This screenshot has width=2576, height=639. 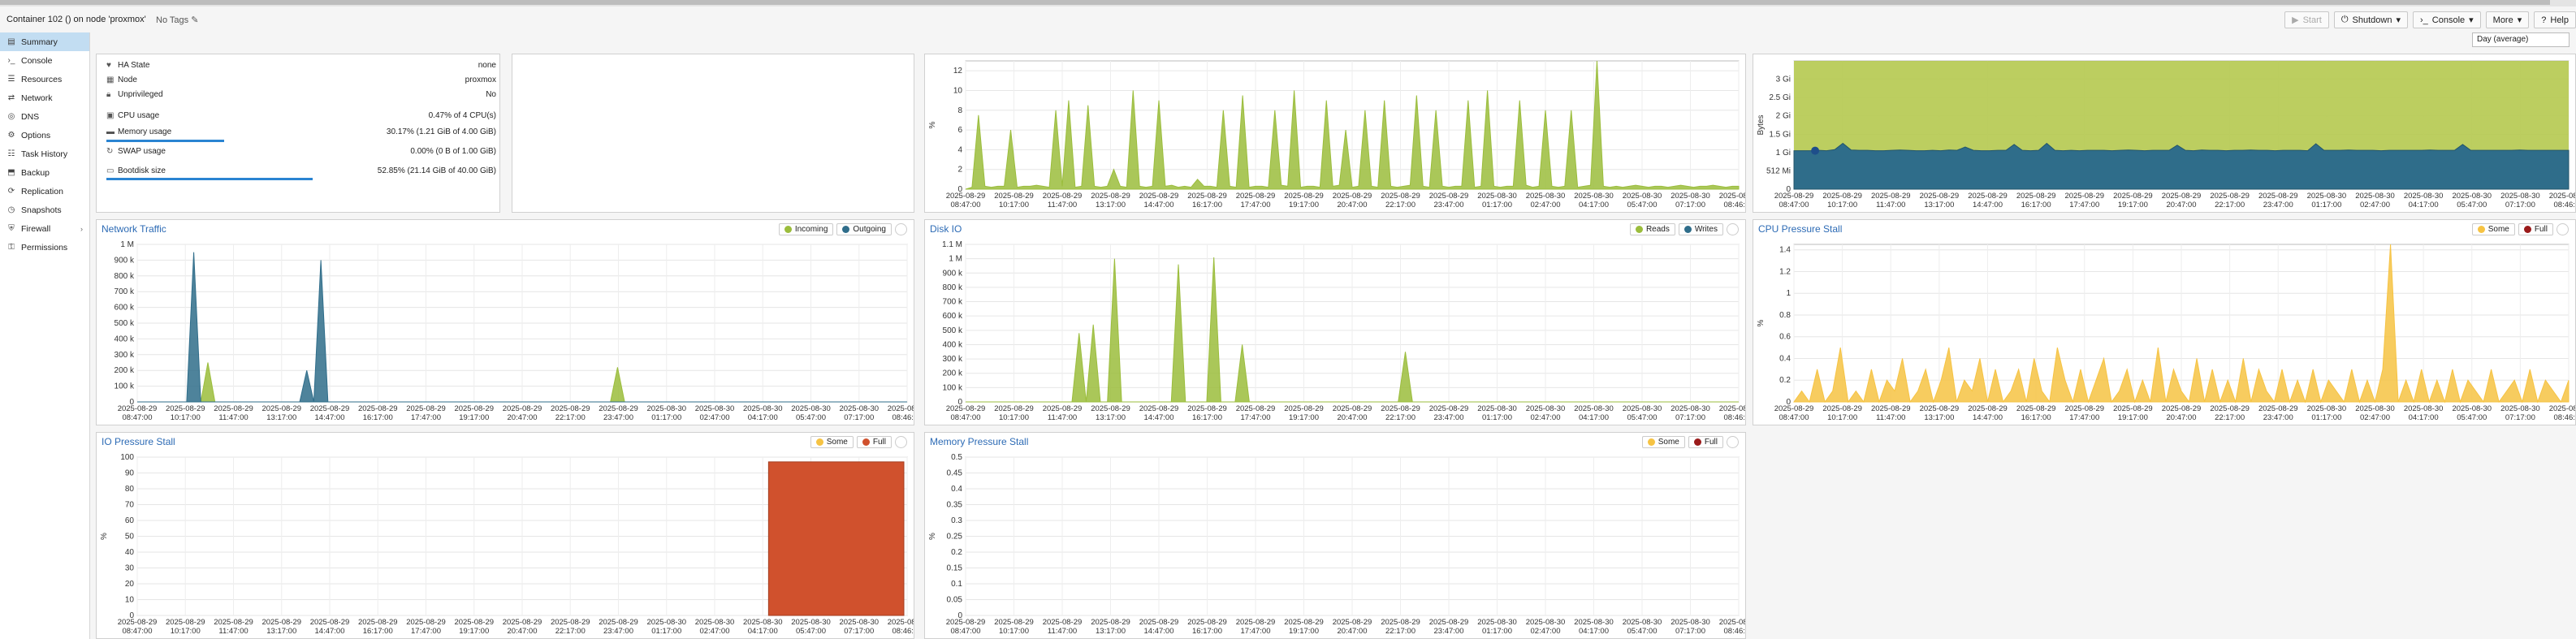 I want to click on y-tick-label: 100 k, so click(x=125, y=386).